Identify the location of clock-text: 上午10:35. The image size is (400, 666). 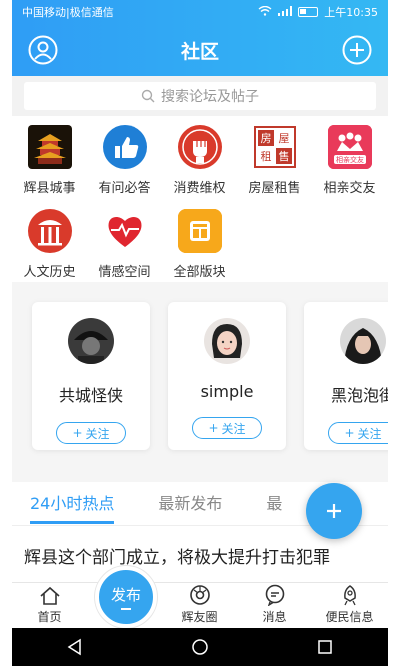
(351, 12).